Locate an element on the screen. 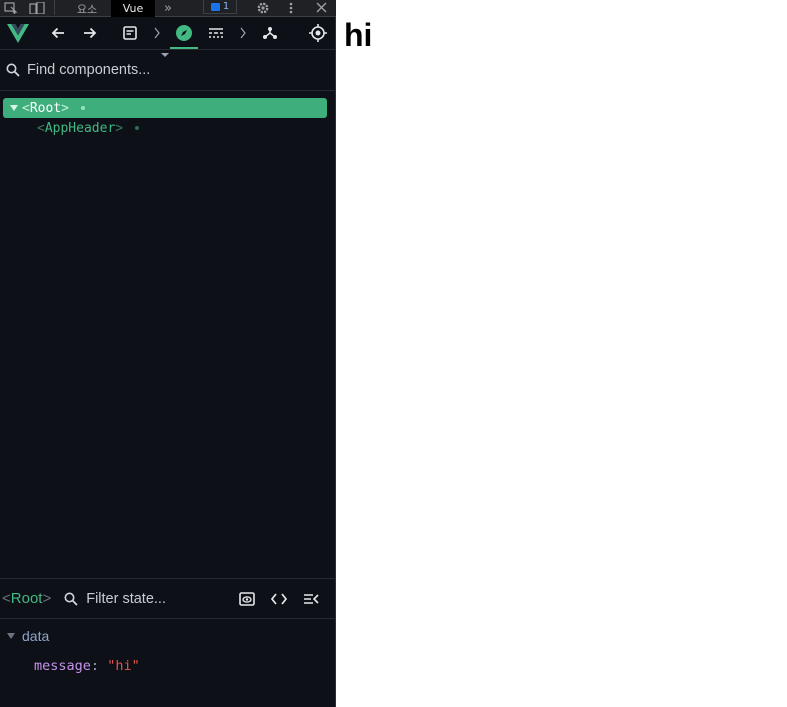  compass-icon is located at coordinates (184, 33).